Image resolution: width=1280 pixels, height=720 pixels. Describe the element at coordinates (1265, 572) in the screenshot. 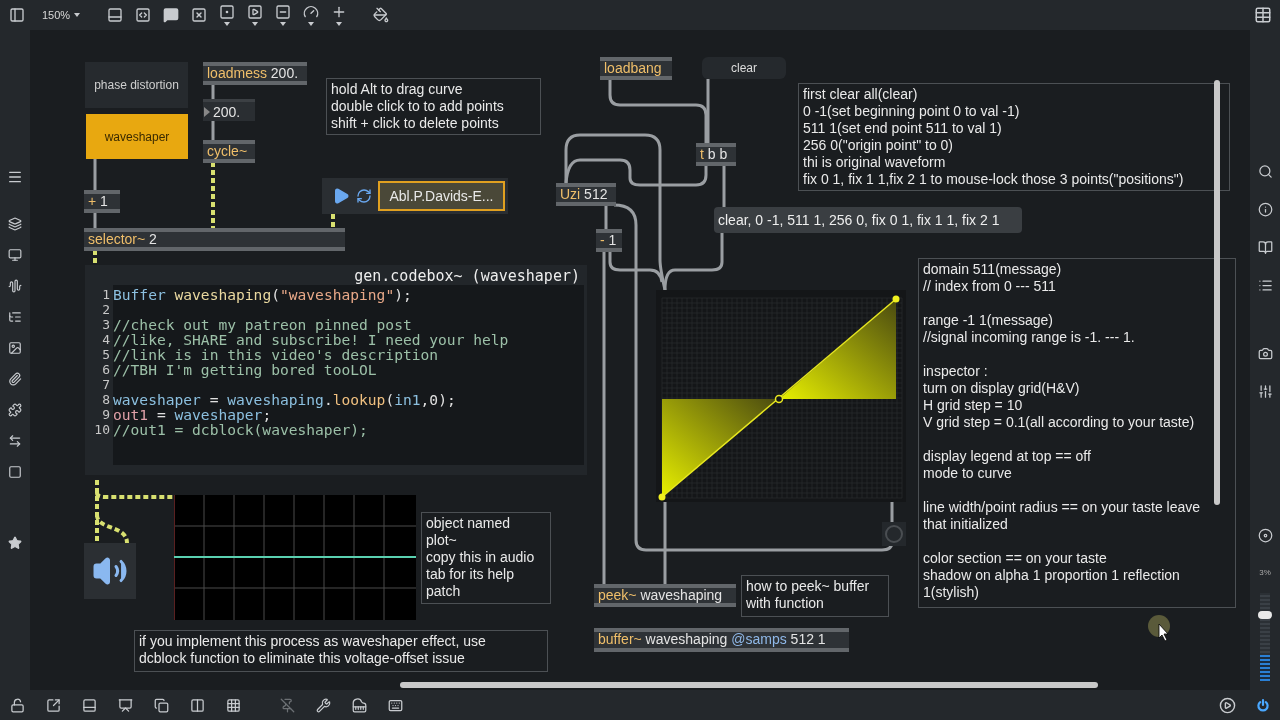

I see `cpu-reading: 3%` at that location.